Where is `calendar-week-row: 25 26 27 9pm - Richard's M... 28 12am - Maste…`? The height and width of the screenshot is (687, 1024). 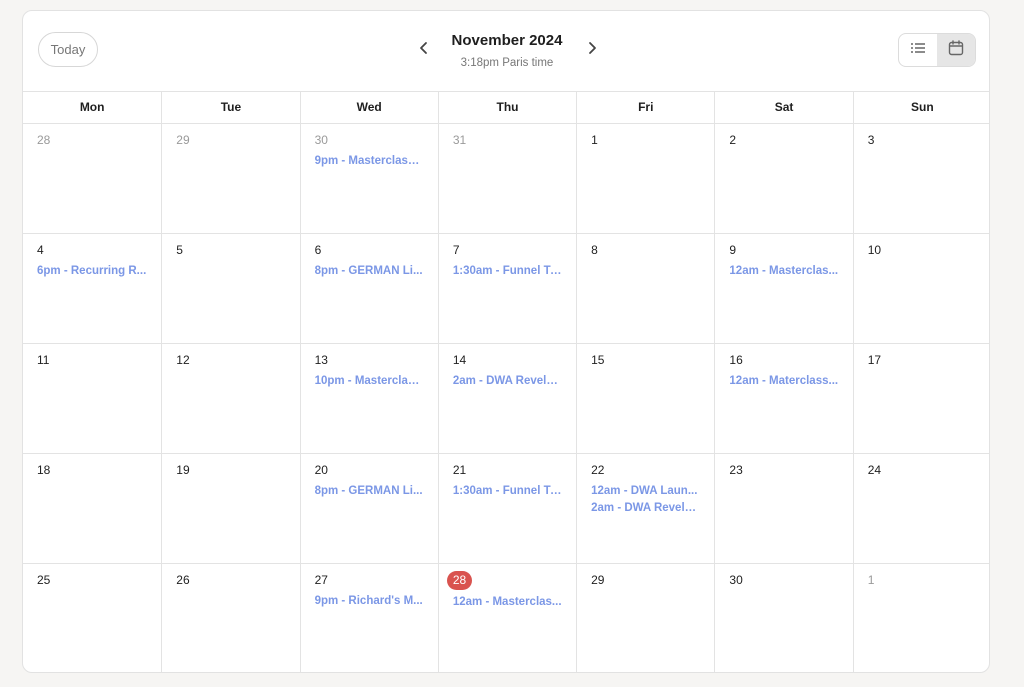
calendar-week-row: 25 26 27 9pm - Richard's M... 28 12am - Maste… is located at coordinates (506, 618).